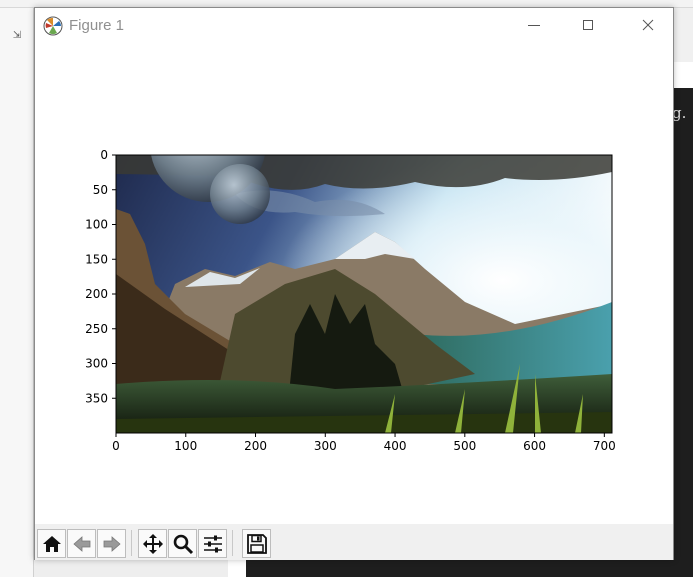 The height and width of the screenshot is (577, 693). I want to click on x-tick-label: 200, so click(255, 446).